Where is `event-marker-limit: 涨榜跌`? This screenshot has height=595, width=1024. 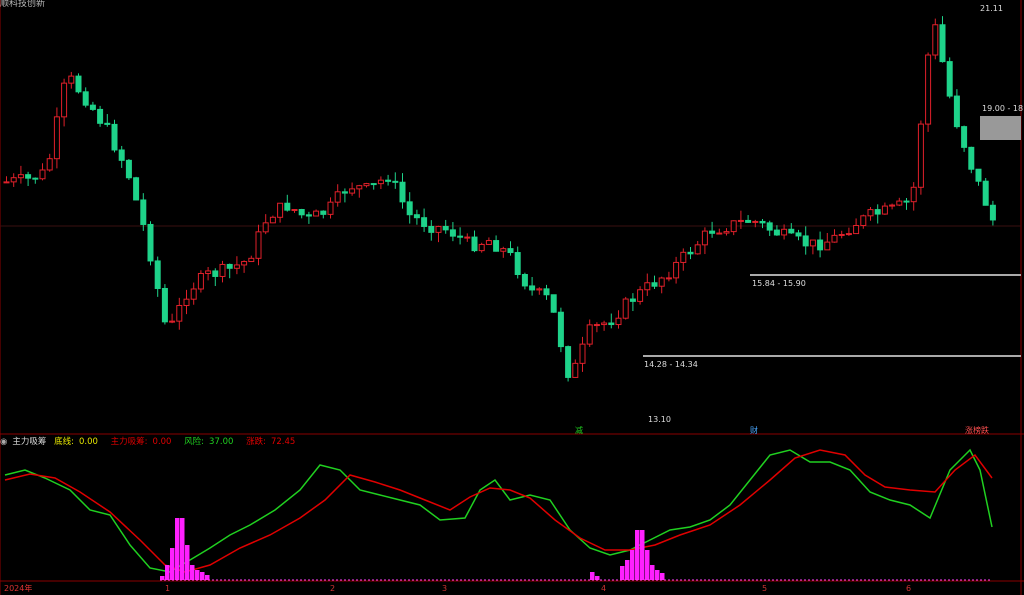 event-marker-limit: 涨榜跌 is located at coordinates (977, 430).